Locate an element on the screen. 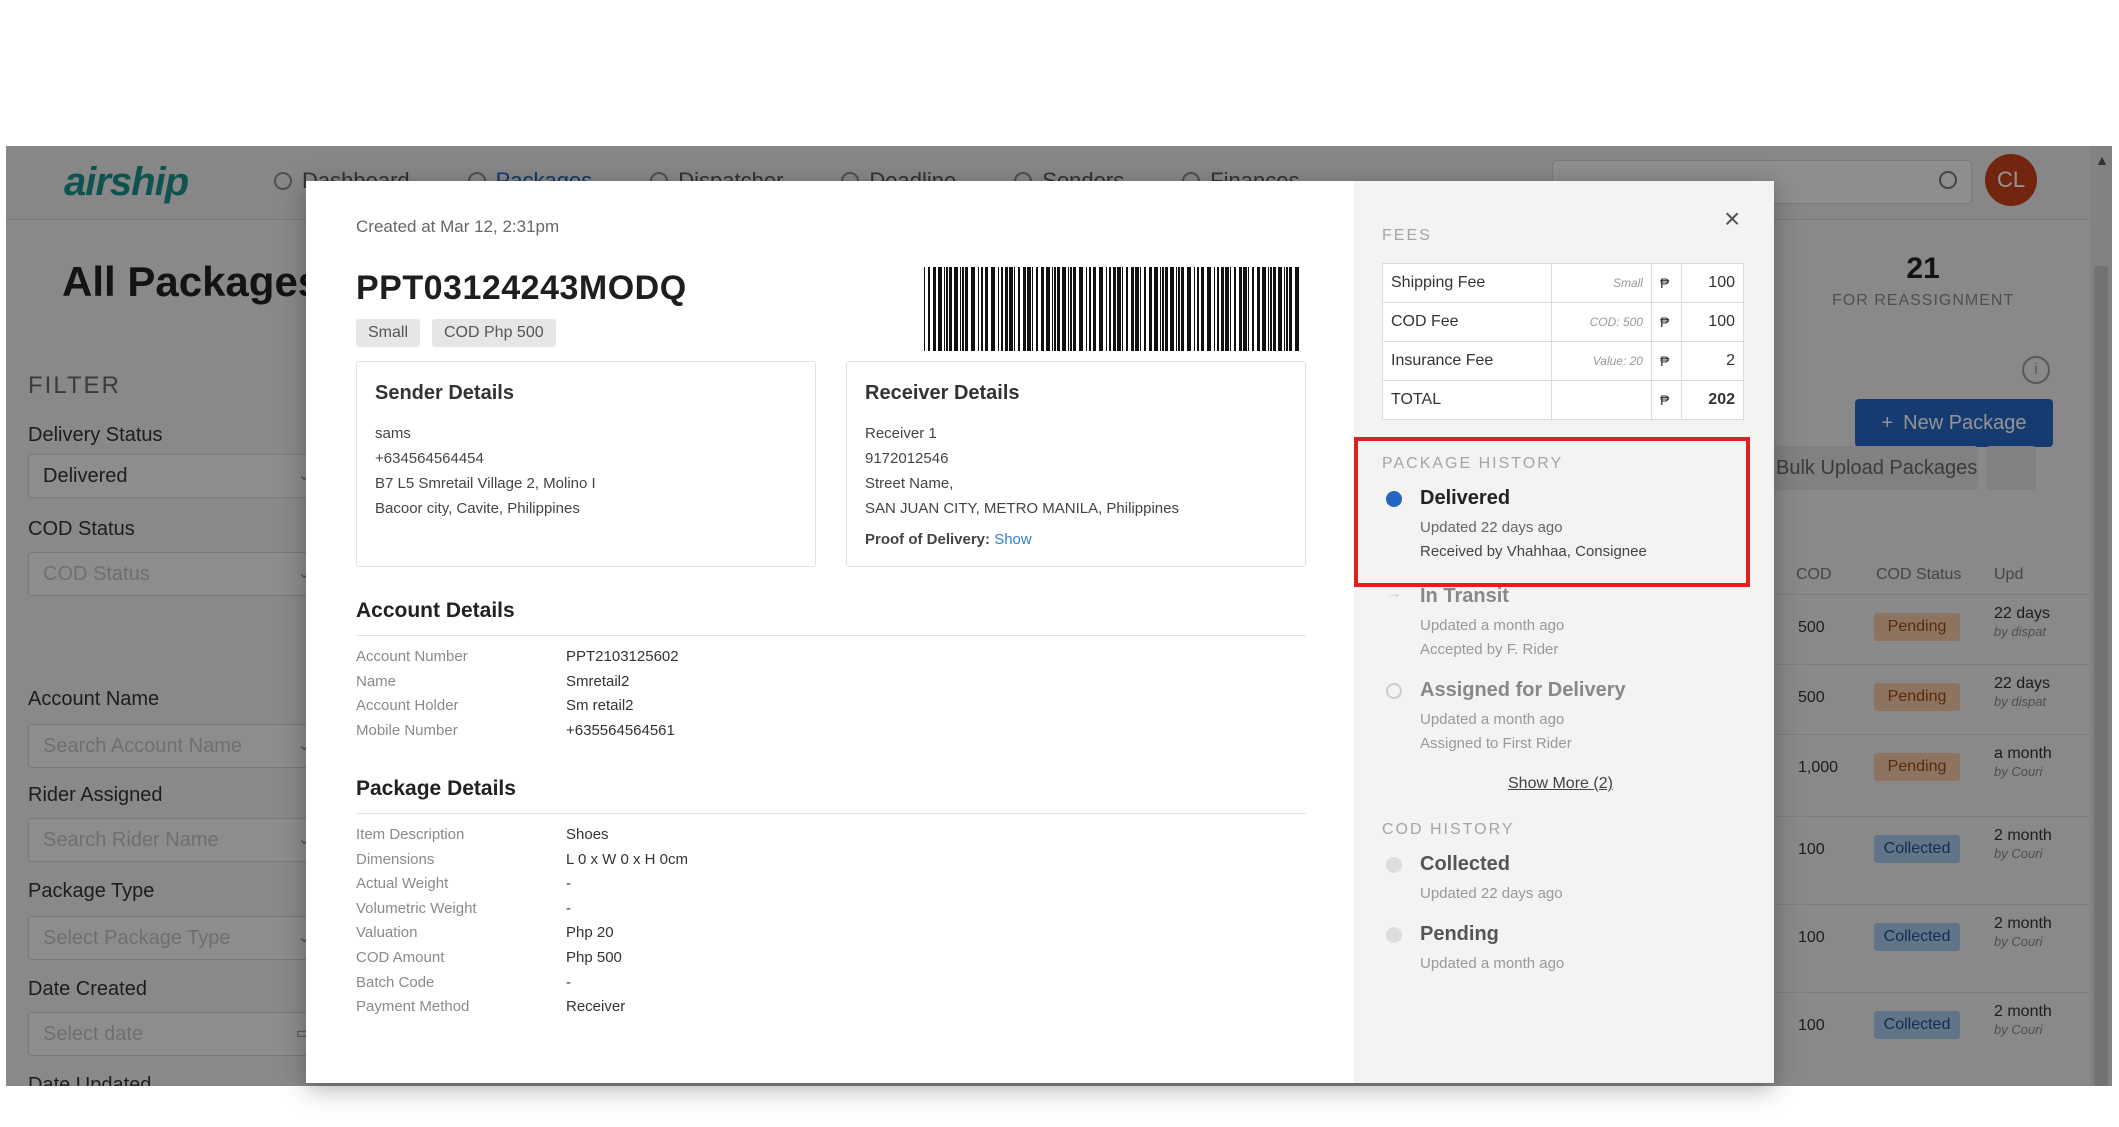 The image size is (2119, 1127). package-history-title: PACKAGE HISTORY is located at coordinates (1473, 463).